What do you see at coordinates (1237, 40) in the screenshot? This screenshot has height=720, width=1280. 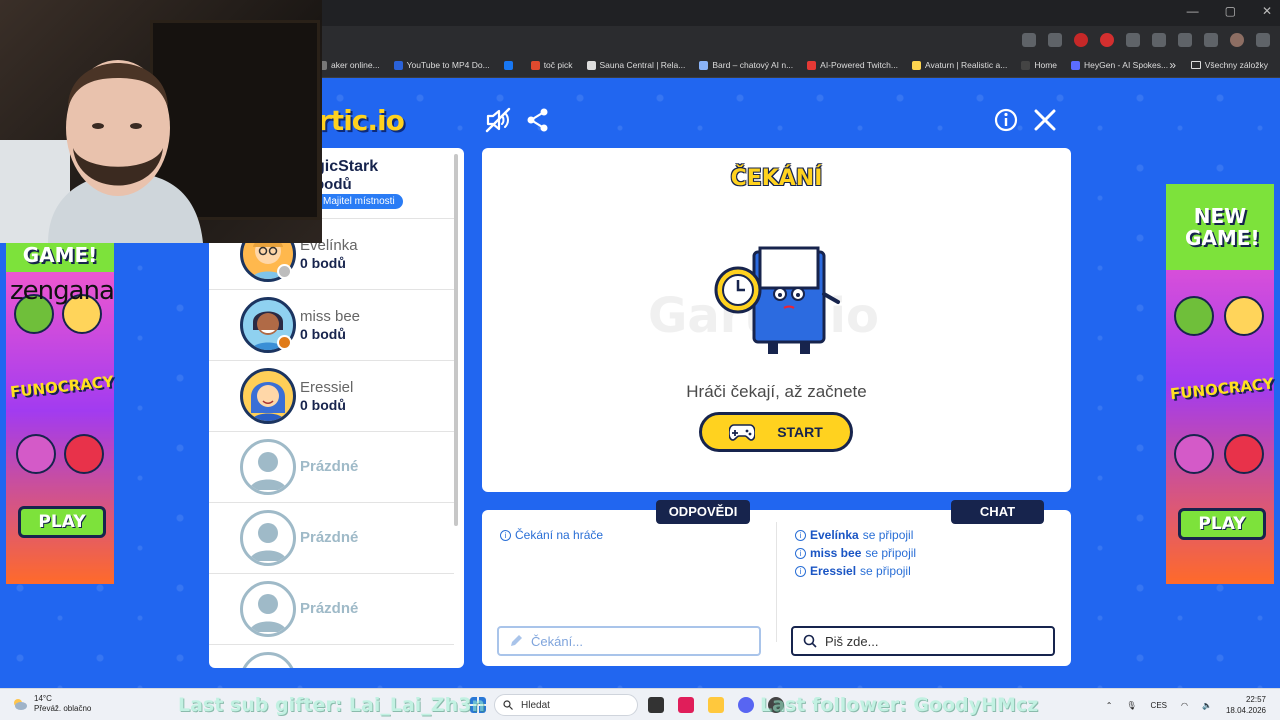 I see `profile-avatar` at bounding box center [1237, 40].